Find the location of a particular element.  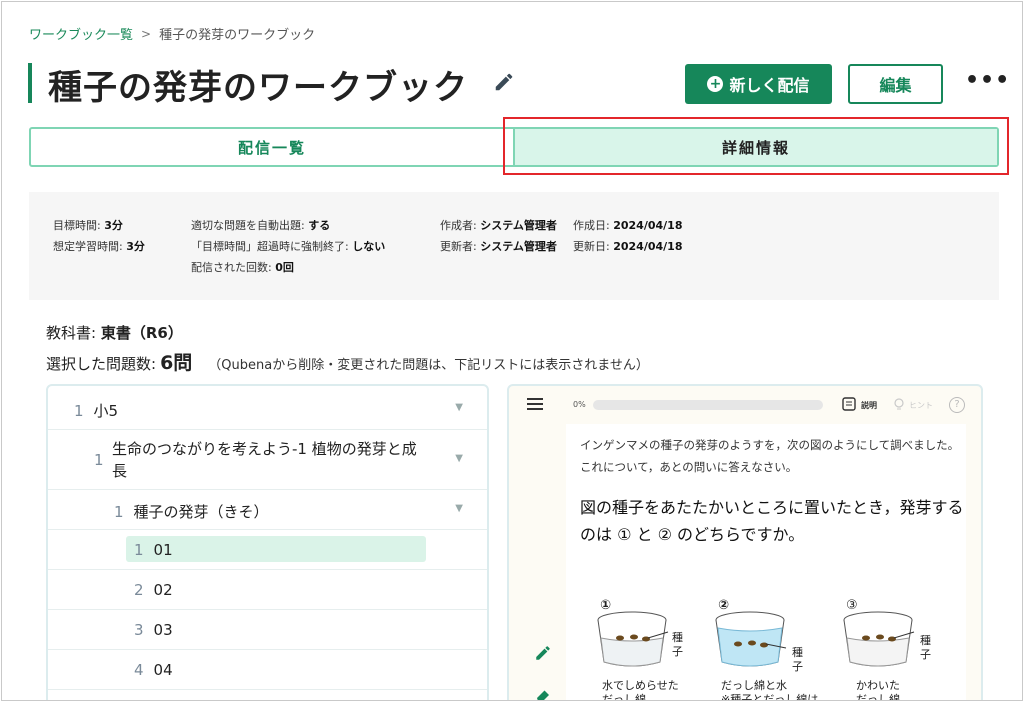

seed-label-2: 種子 is located at coordinates (797, 659).